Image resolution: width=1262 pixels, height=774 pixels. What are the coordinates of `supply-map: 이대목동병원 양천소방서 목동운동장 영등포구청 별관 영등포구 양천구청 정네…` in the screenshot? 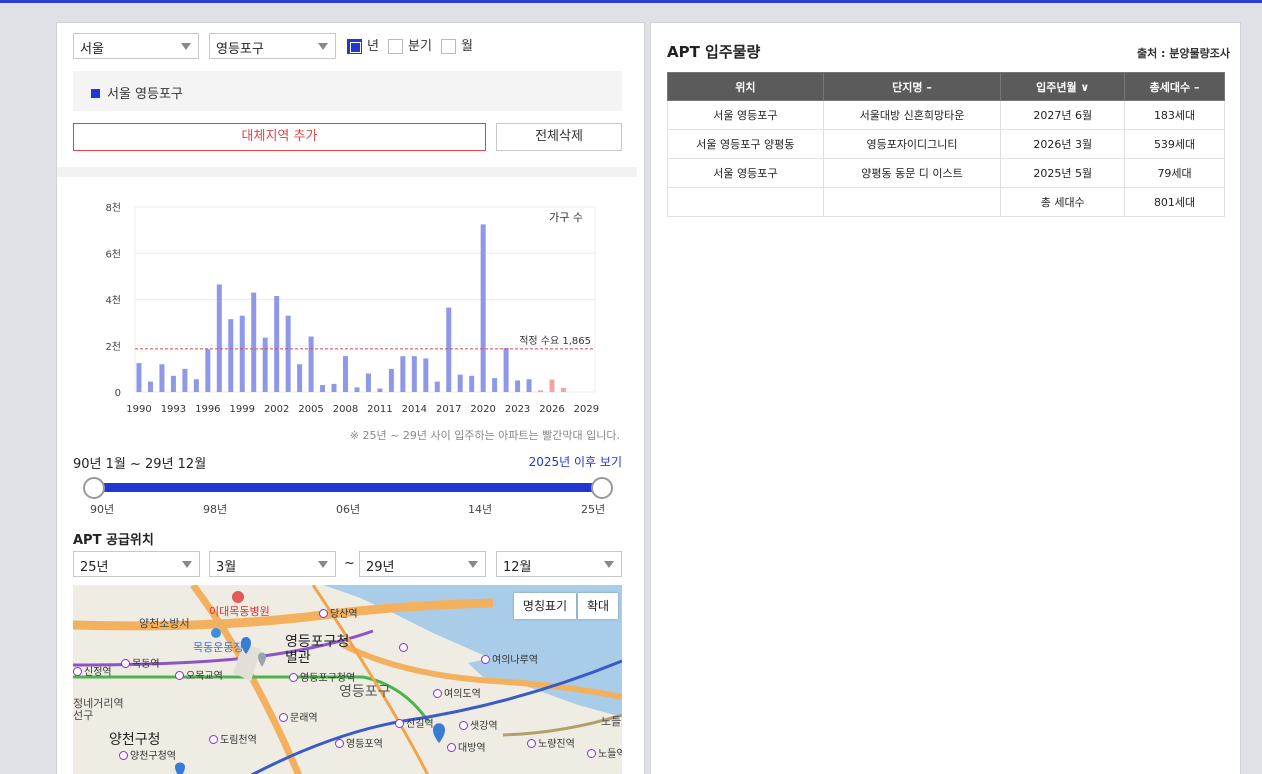 It's located at (347, 679).